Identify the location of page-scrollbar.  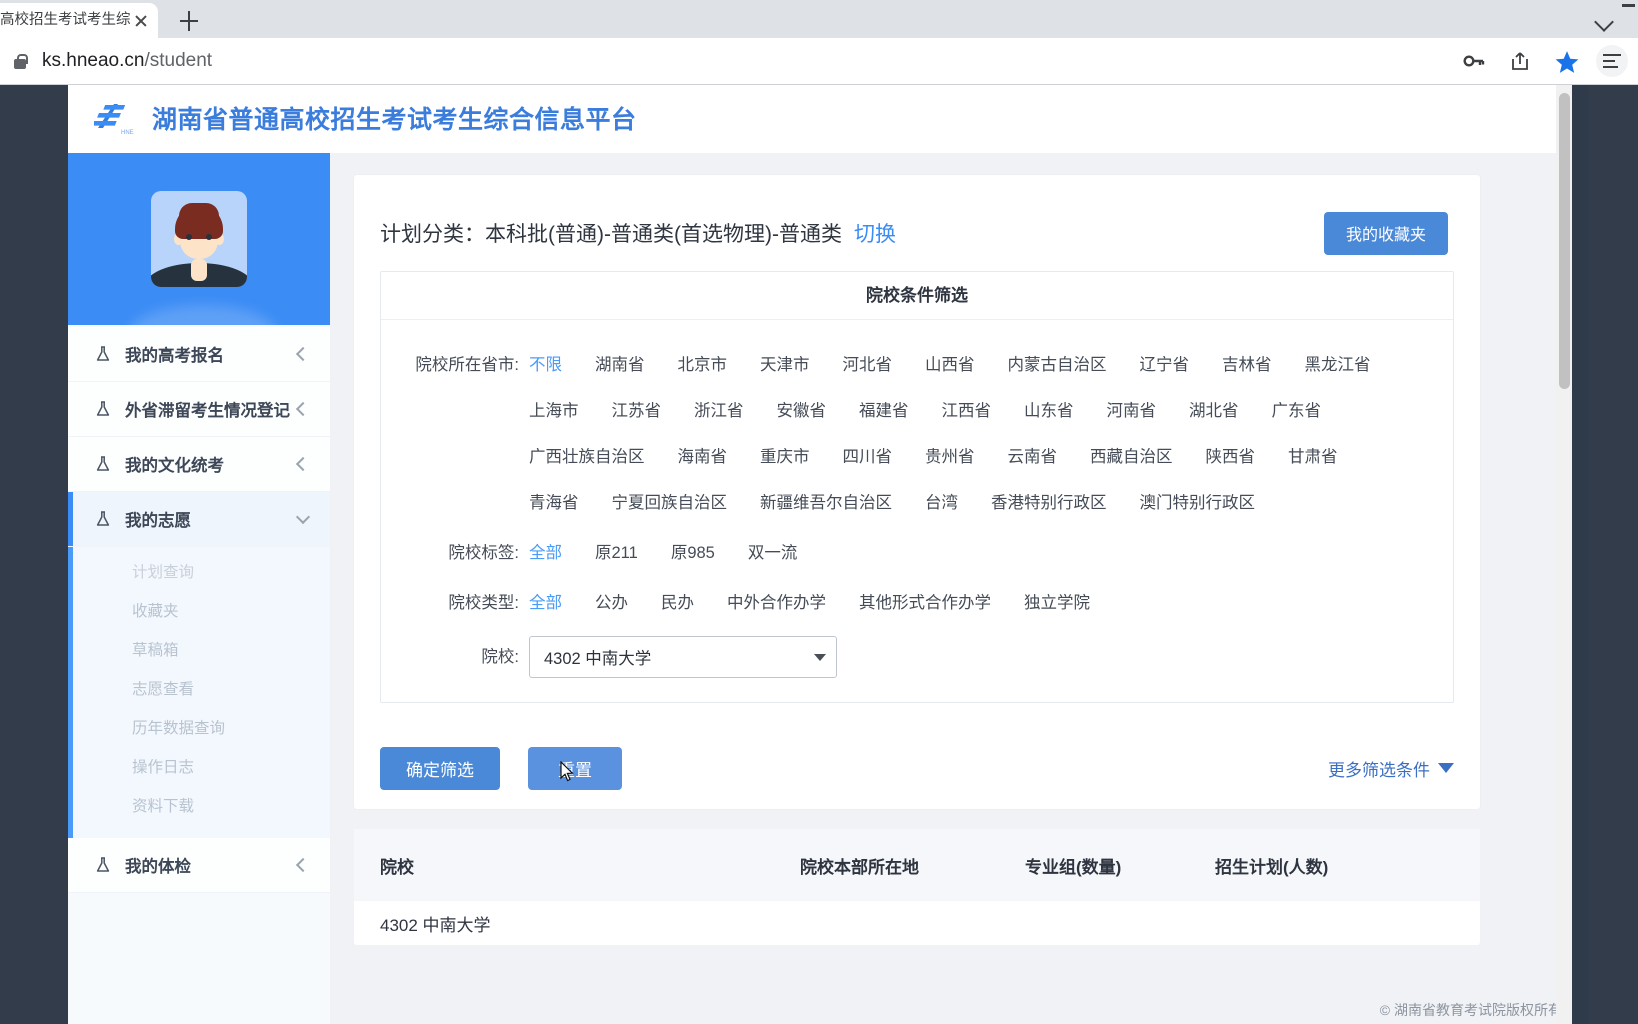
(1564, 554).